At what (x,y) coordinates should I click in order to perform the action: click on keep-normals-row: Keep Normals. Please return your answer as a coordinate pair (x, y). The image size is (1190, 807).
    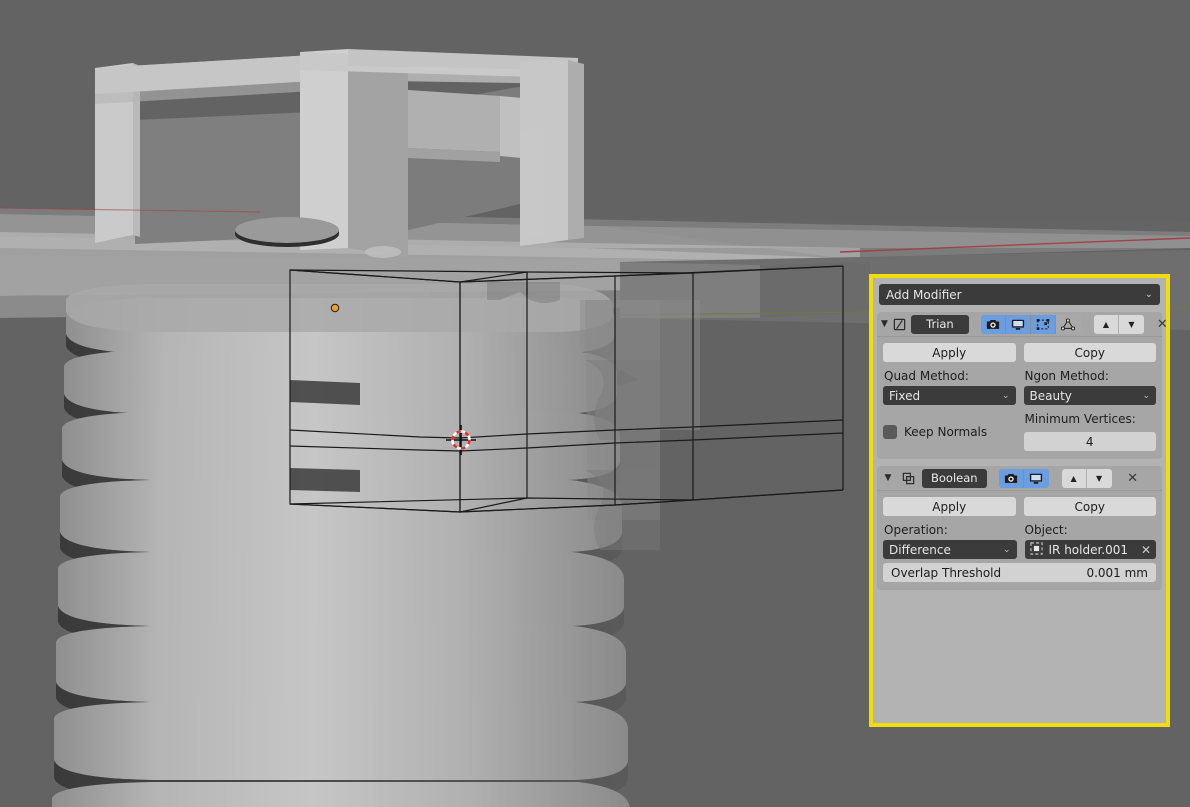
    Looking at the image, I should click on (949, 428).